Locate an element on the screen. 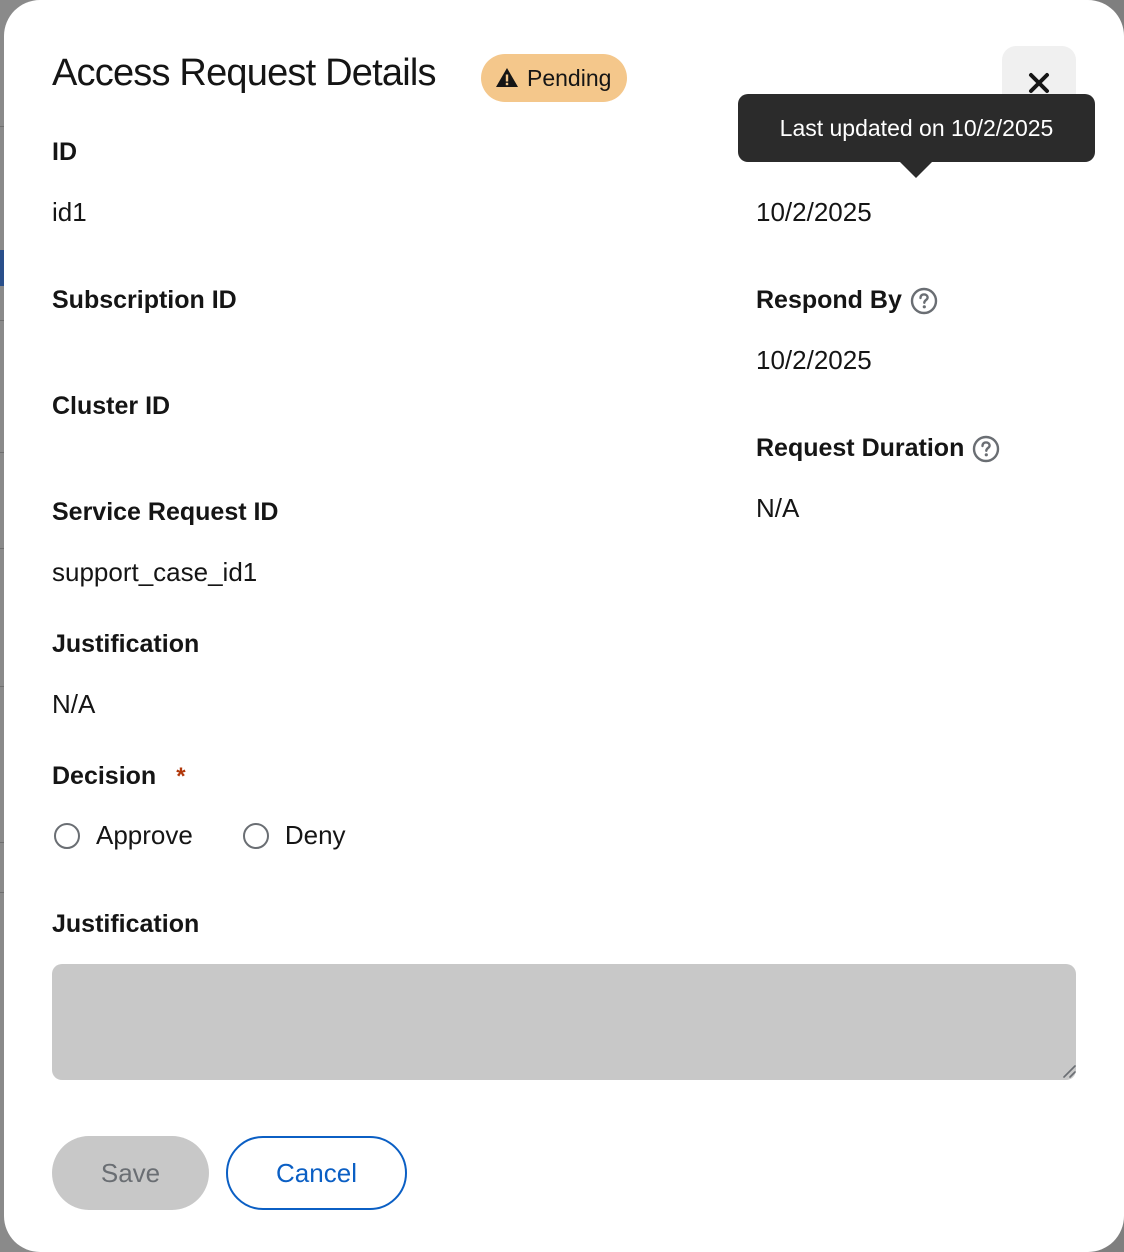 This screenshot has height=1252, width=1124. respond-by-label-text: Respond By is located at coordinates (829, 300).